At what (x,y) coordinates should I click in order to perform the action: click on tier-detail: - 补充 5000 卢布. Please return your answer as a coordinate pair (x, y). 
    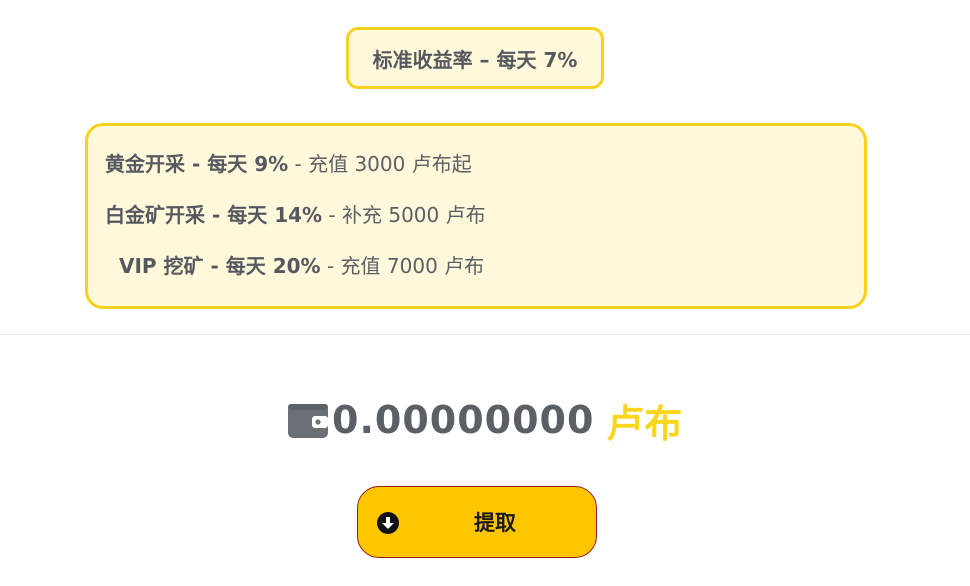
    Looking at the image, I should click on (404, 215).